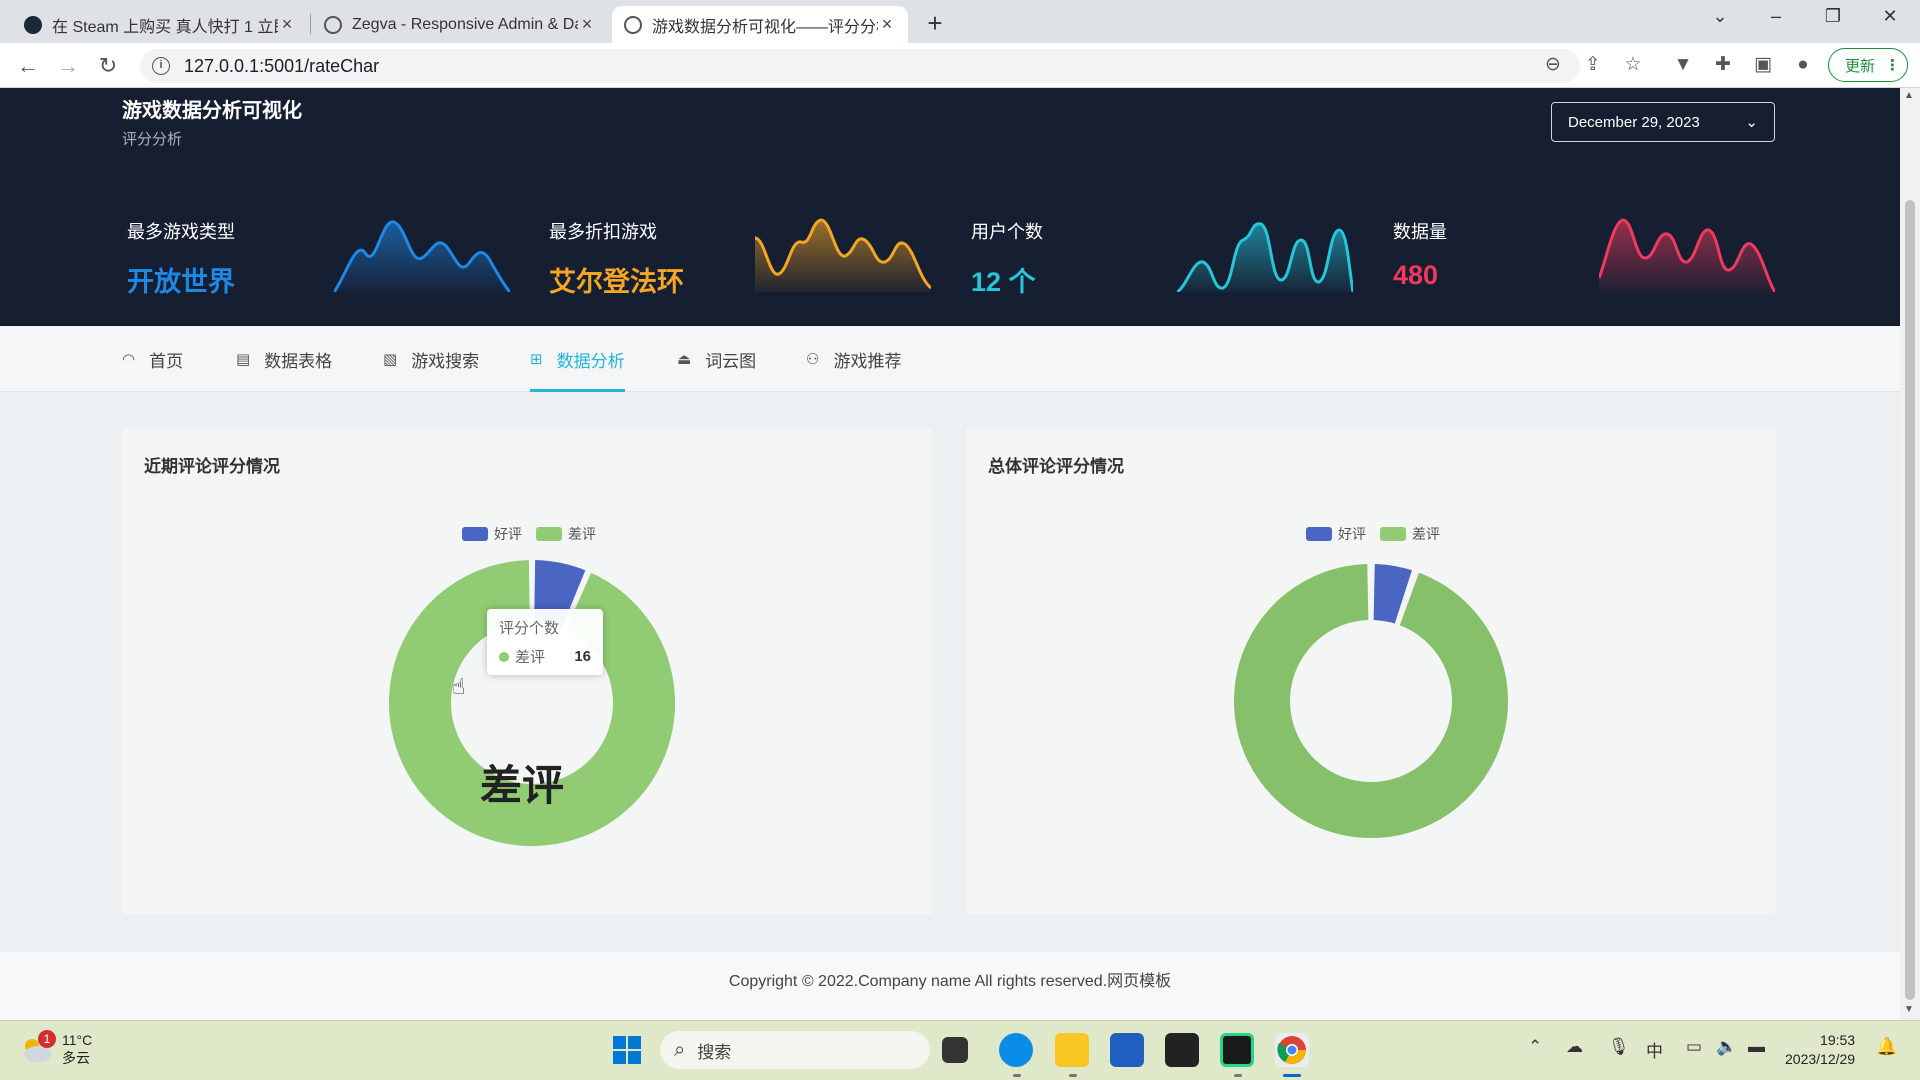 Image resolution: width=1920 pixels, height=1080 pixels. Describe the element at coordinates (1723, 65) in the screenshot. I see `extensions-puzzle-icon: ✚` at that location.